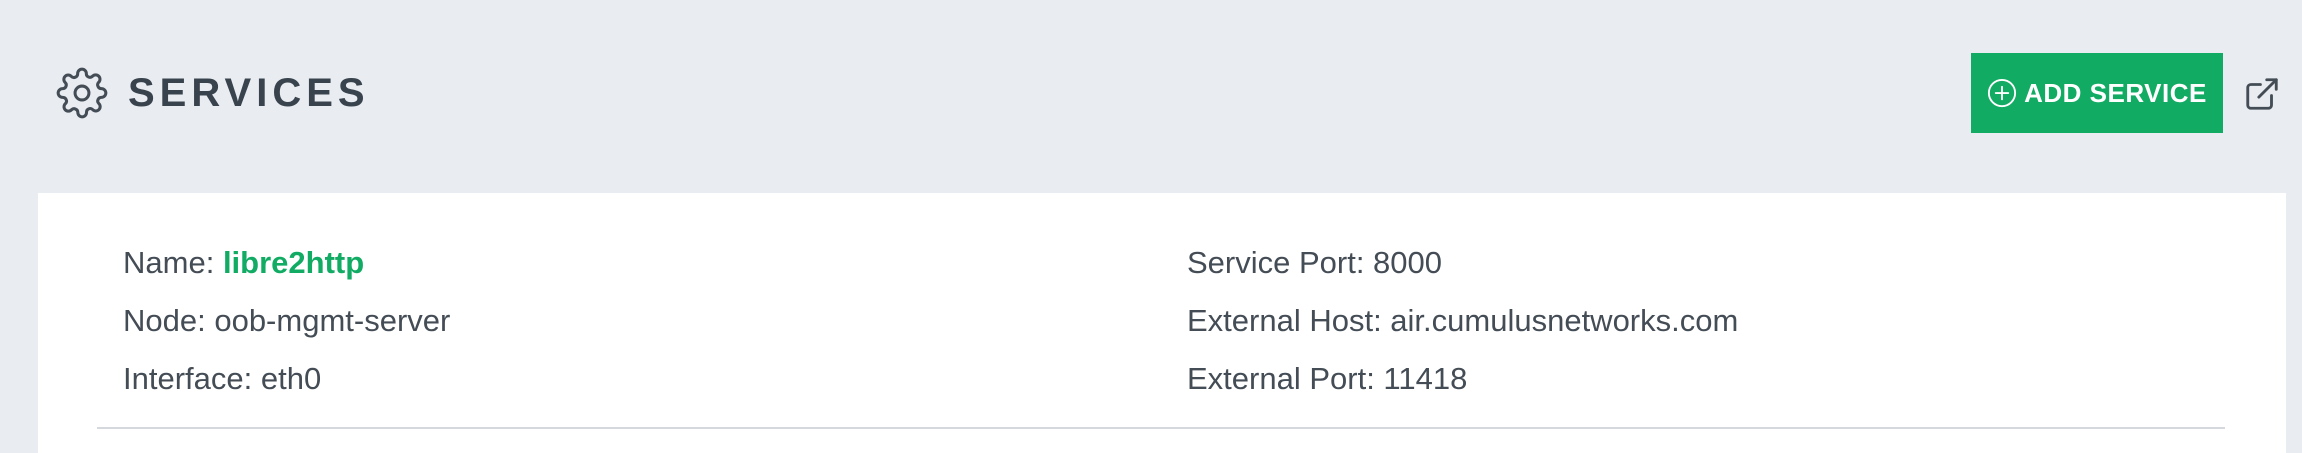 This screenshot has width=2302, height=453. What do you see at coordinates (1327, 378) in the screenshot?
I see `external-port: External Port: 11418` at bounding box center [1327, 378].